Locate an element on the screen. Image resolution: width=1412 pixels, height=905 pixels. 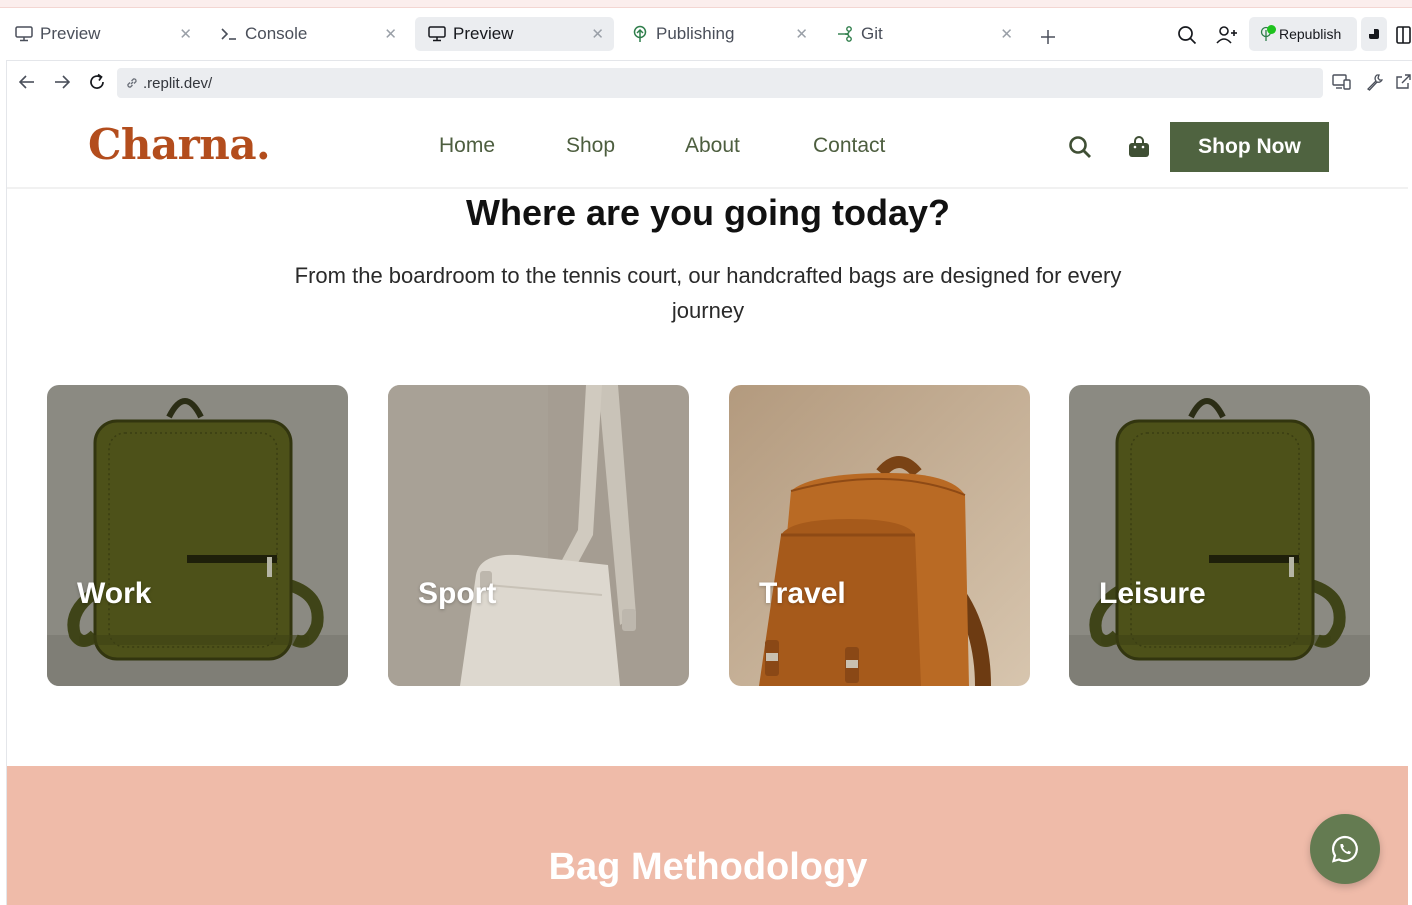
status-dot is located at coordinates (1271, 29).